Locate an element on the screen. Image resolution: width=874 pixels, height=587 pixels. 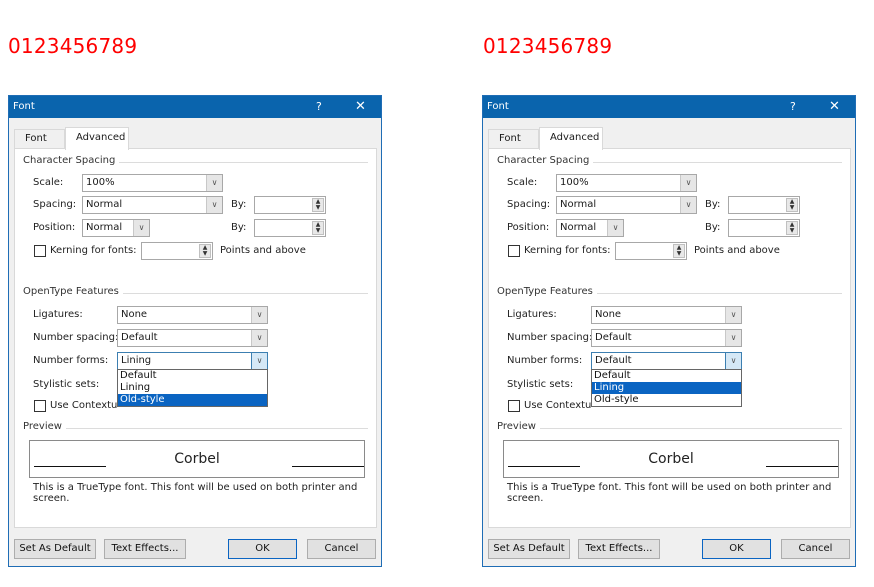
scale-value: 100% is located at coordinates (100, 182).